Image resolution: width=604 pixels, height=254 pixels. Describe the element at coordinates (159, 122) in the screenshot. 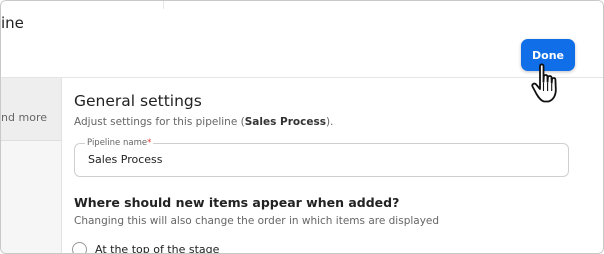

I see `section-description-prefix: Adjust settings for this pipeline (` at that location.